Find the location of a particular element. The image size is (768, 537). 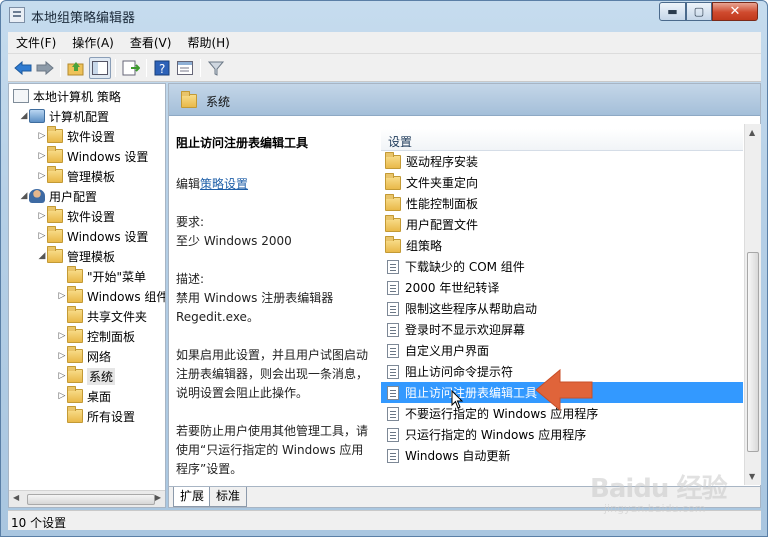

requirements-label: 要求: is located at coordinates (190, 222).